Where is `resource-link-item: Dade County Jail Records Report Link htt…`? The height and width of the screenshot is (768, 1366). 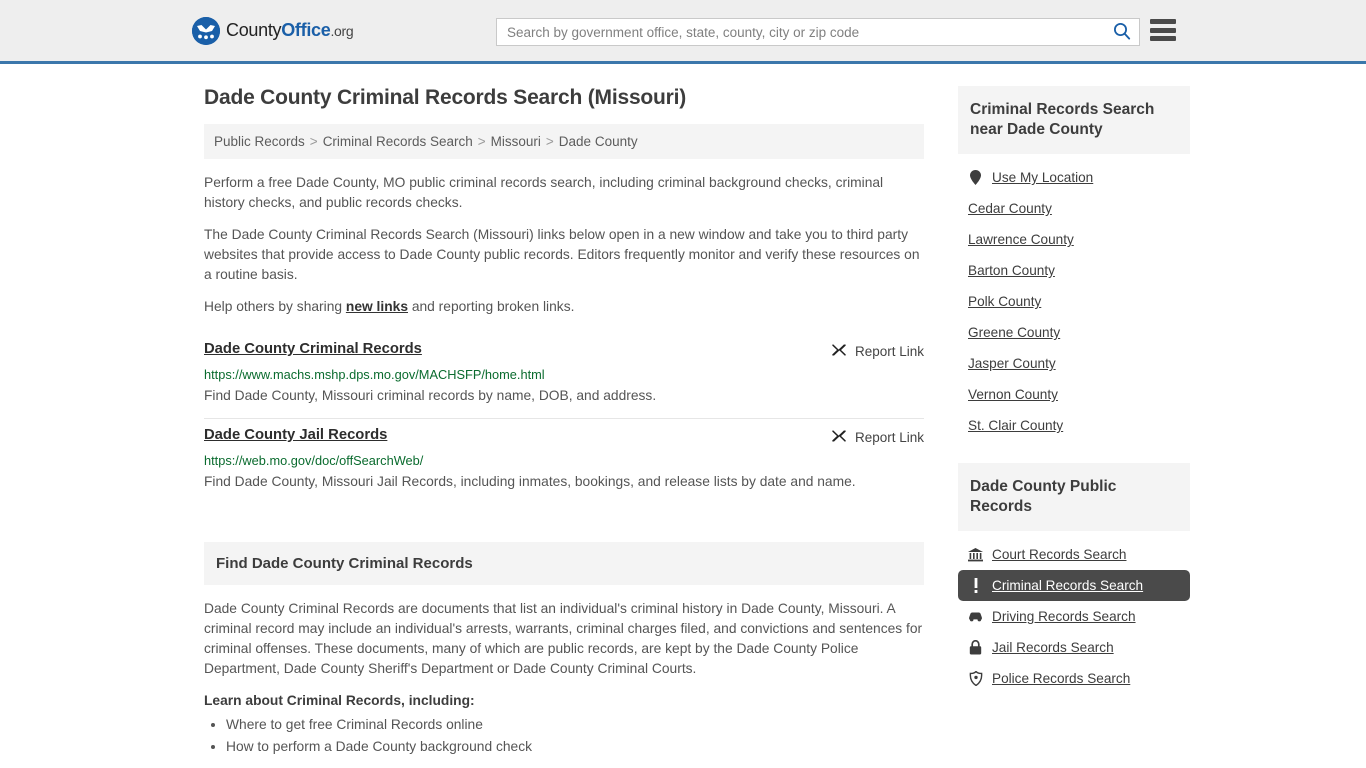
resource-link-item: Dade County Jail Records Report Link htt… is located at coordinates (564, 461).